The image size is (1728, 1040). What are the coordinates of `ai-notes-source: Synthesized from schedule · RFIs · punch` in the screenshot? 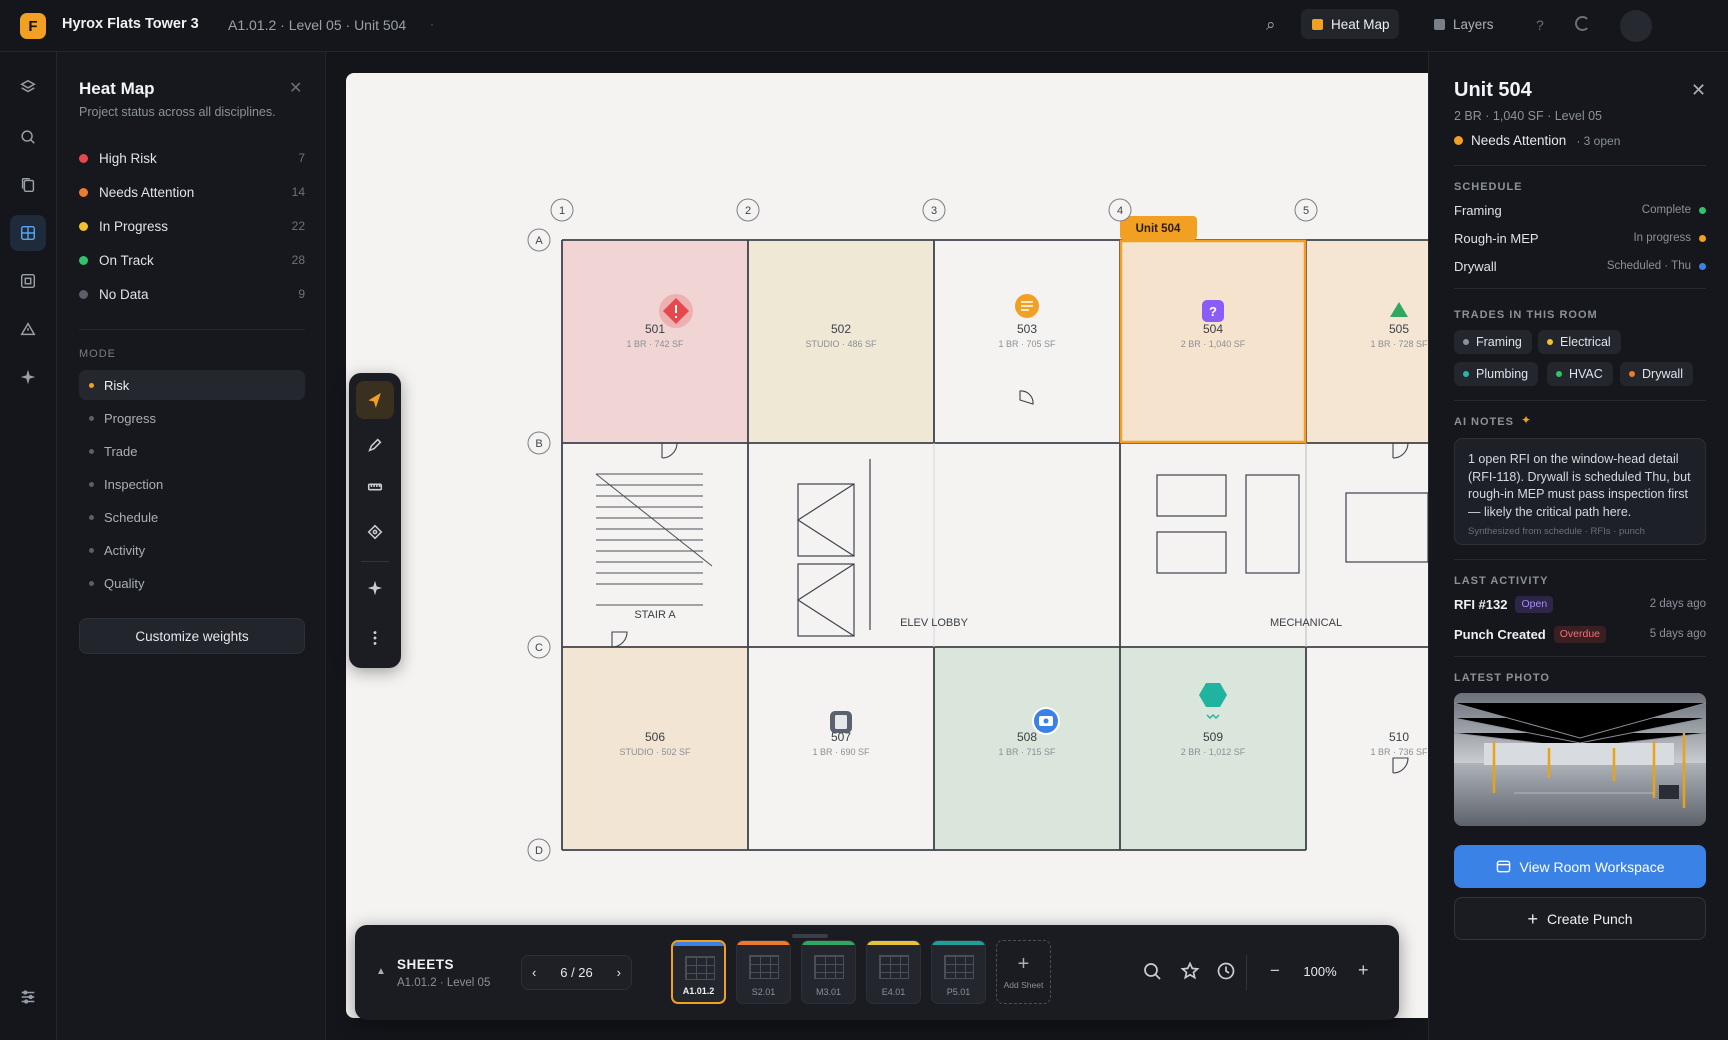 It's located at (1556, 531).